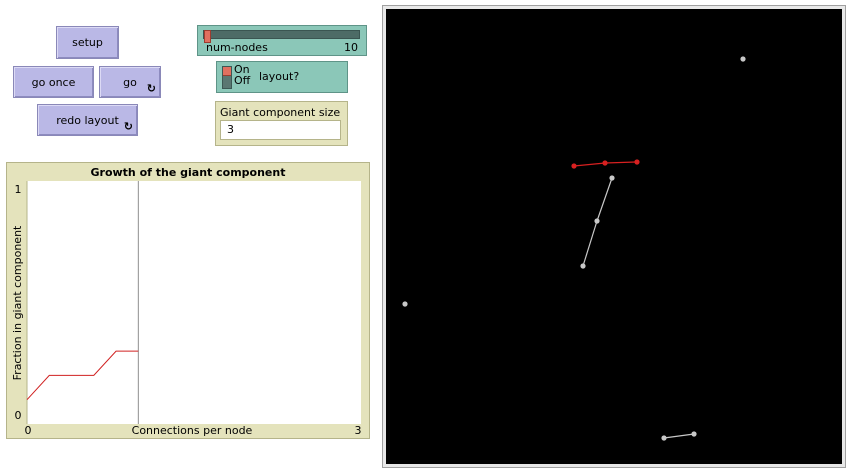 The image size is (851, 474). I want to click on setup-button: setup, so click(87, 42).